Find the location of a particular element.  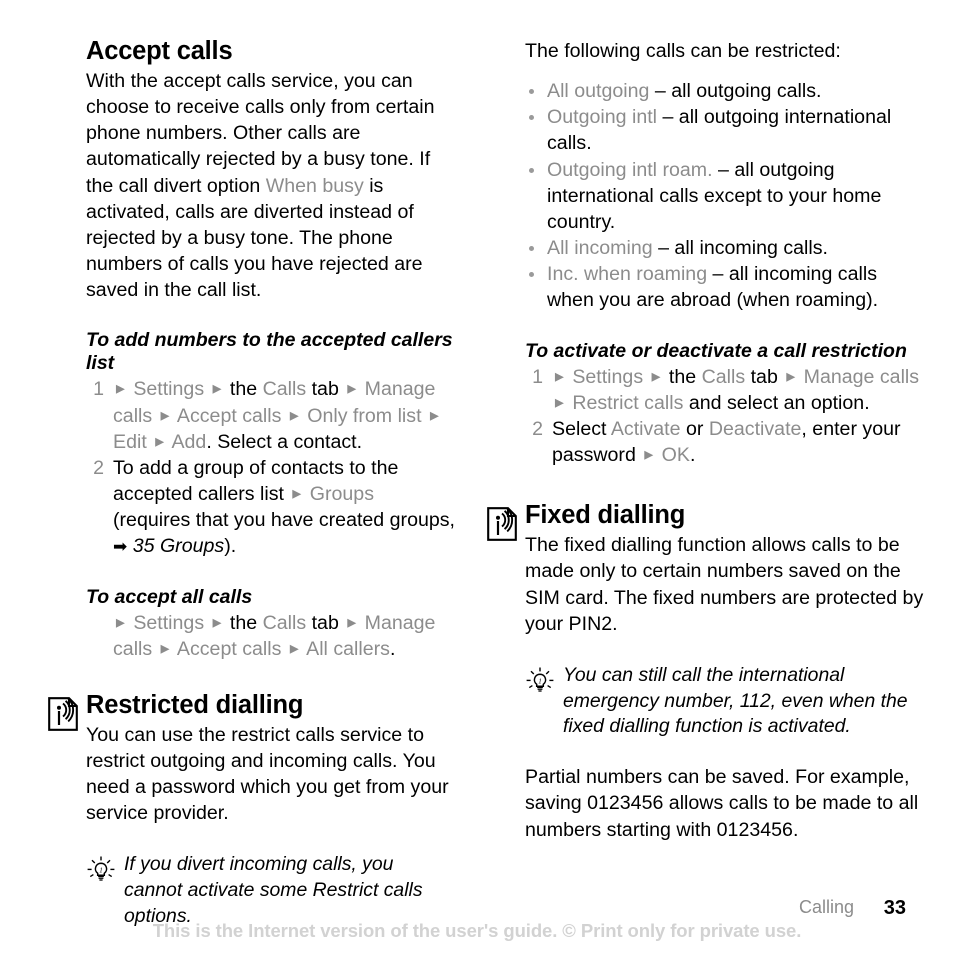

menu-item-activate: Activate is located at coordinates (645, 428).